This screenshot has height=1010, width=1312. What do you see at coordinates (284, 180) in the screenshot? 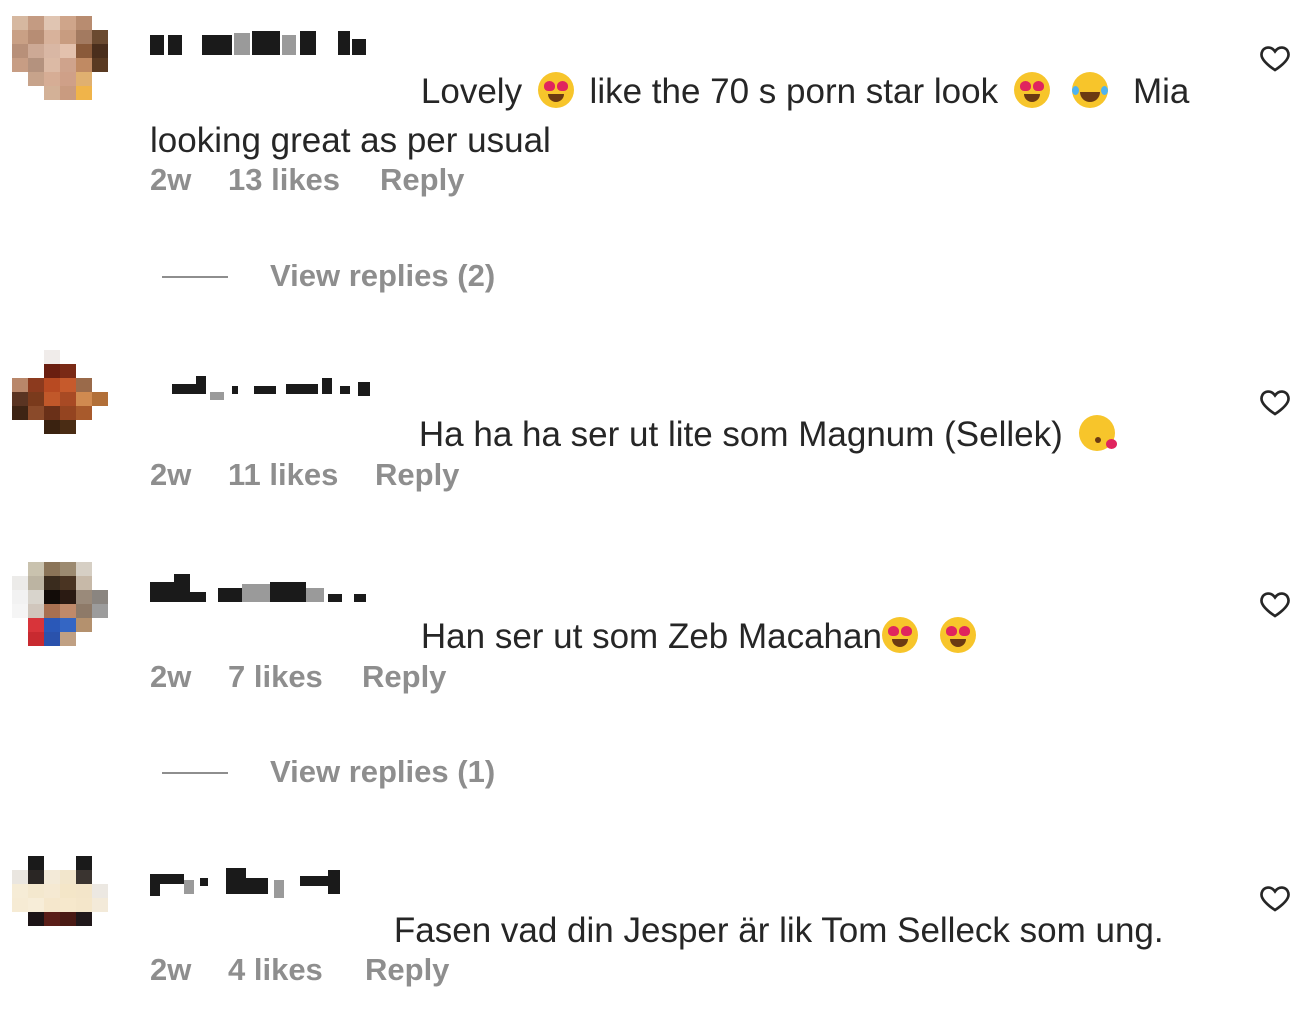
I see `likes-count: 13 likes` at bounding box center [284, 180].